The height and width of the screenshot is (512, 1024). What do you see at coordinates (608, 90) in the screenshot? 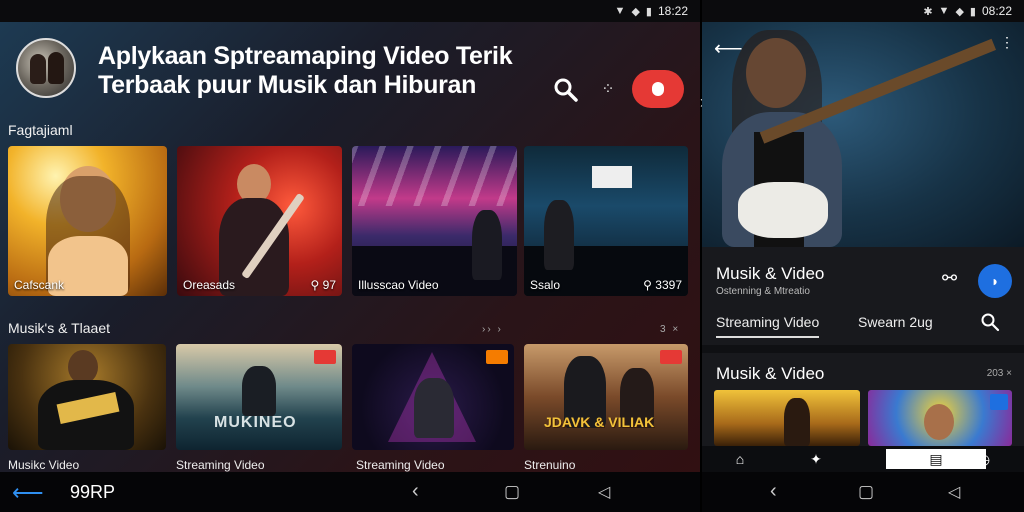
I see `more-icon: ⁘` at bounding box center [608, 90].